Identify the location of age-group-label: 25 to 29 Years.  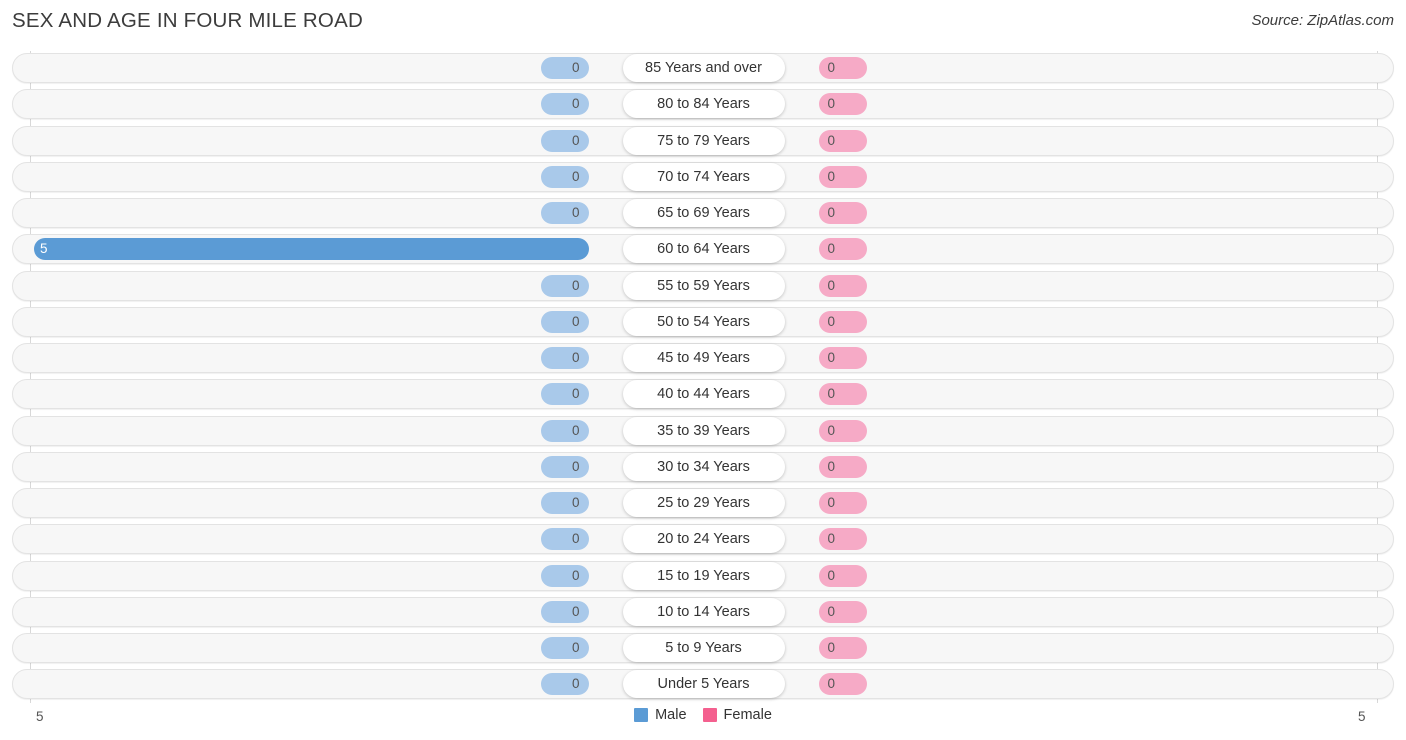
(703, 503).